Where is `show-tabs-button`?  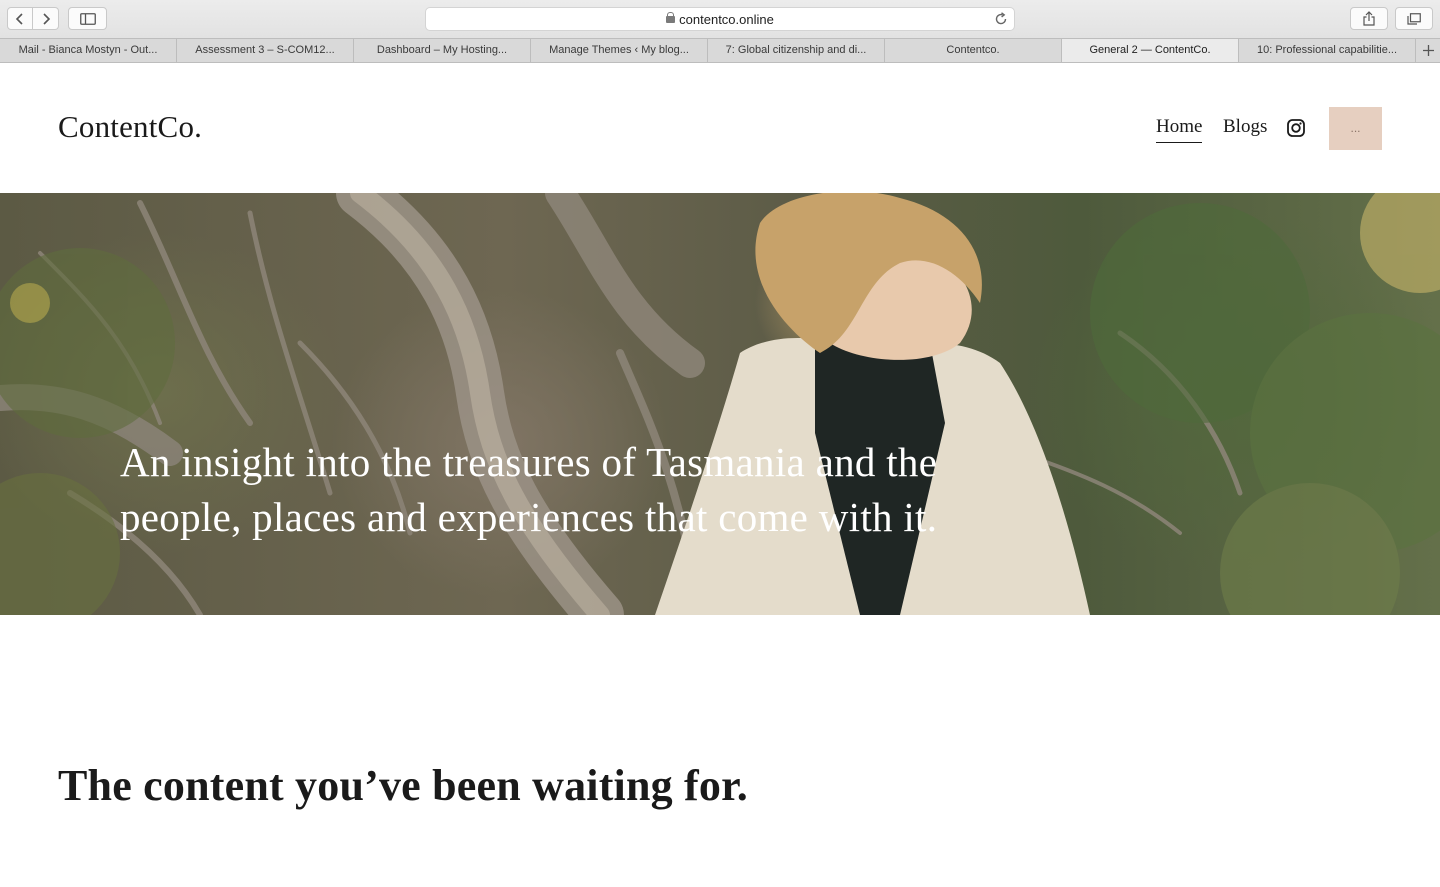
show-tabs-button is located at coordinates (1414, 18).